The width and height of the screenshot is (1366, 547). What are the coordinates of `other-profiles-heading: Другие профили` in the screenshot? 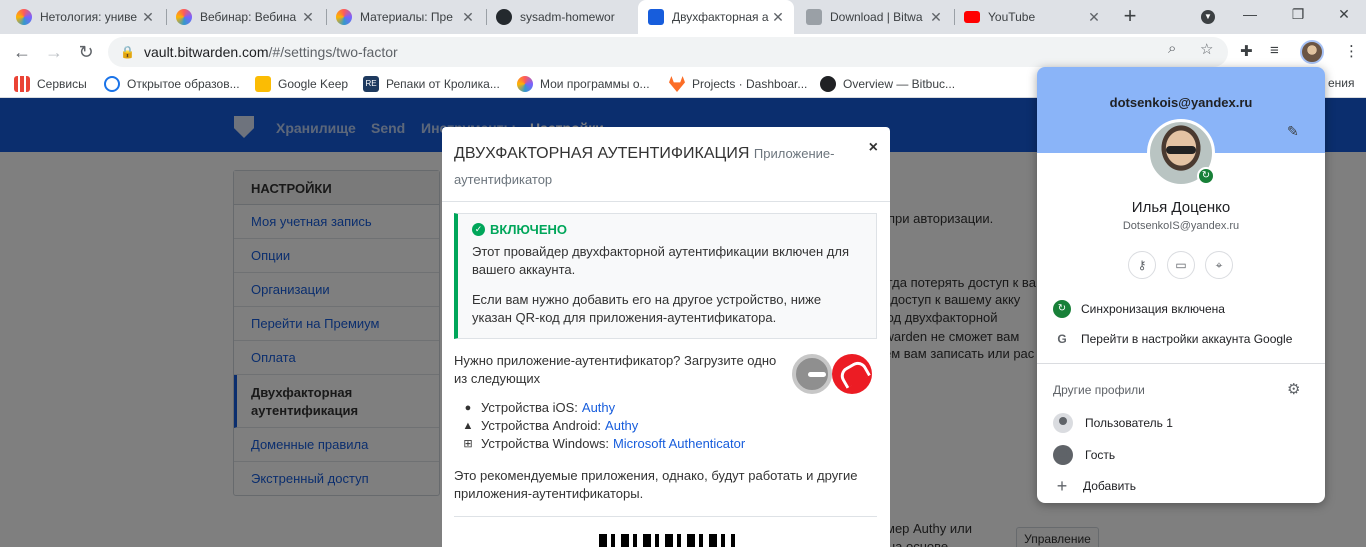 It's located at (1099, 390).